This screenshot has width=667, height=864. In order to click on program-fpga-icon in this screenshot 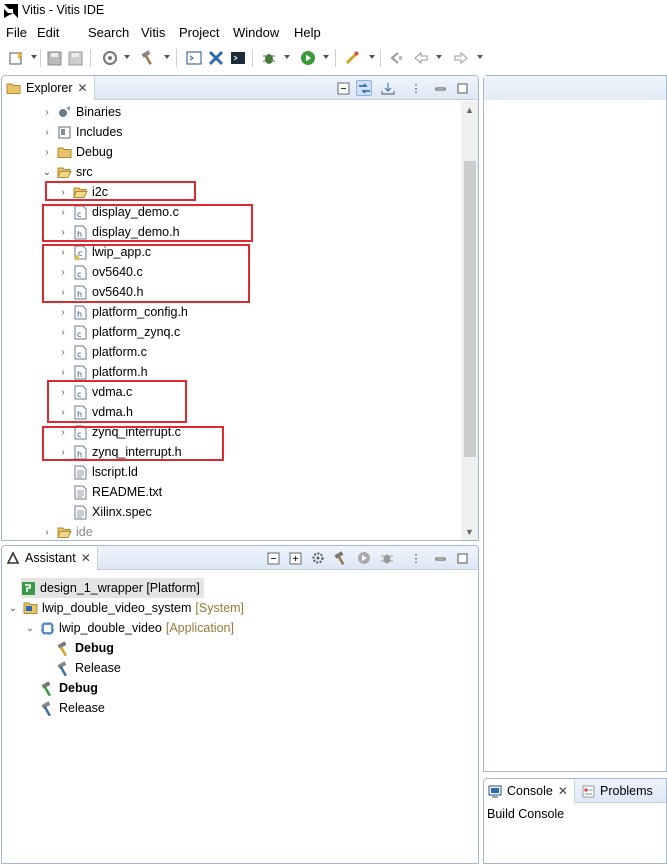, I will do `click(352, 58)`.